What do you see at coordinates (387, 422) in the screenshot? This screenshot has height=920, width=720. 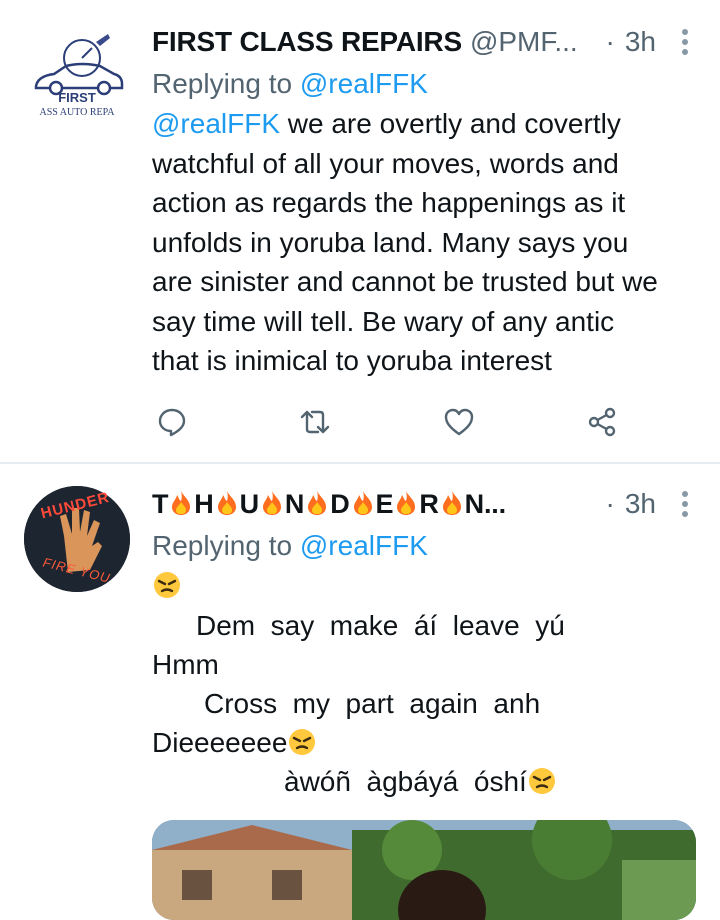 I see `tweet-actions` at bounding box center [387, 422].